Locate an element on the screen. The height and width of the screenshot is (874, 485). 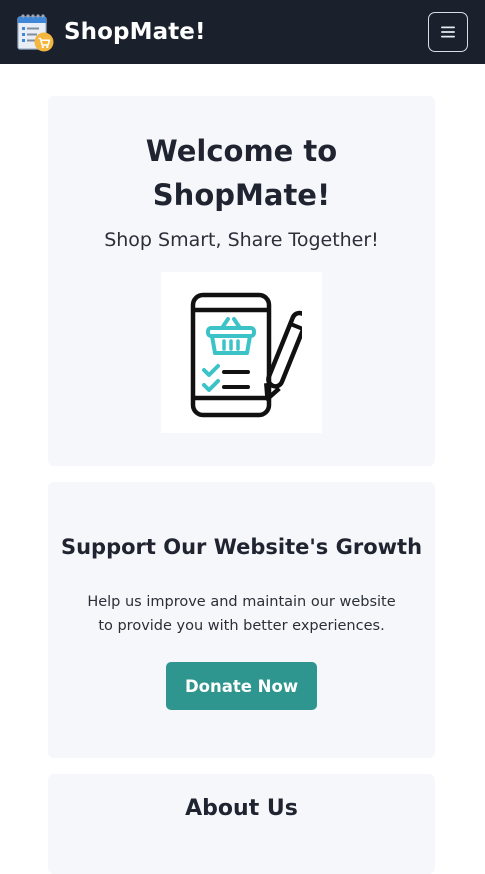
hamburger-menu-icon is located at coordinates (448, 32).